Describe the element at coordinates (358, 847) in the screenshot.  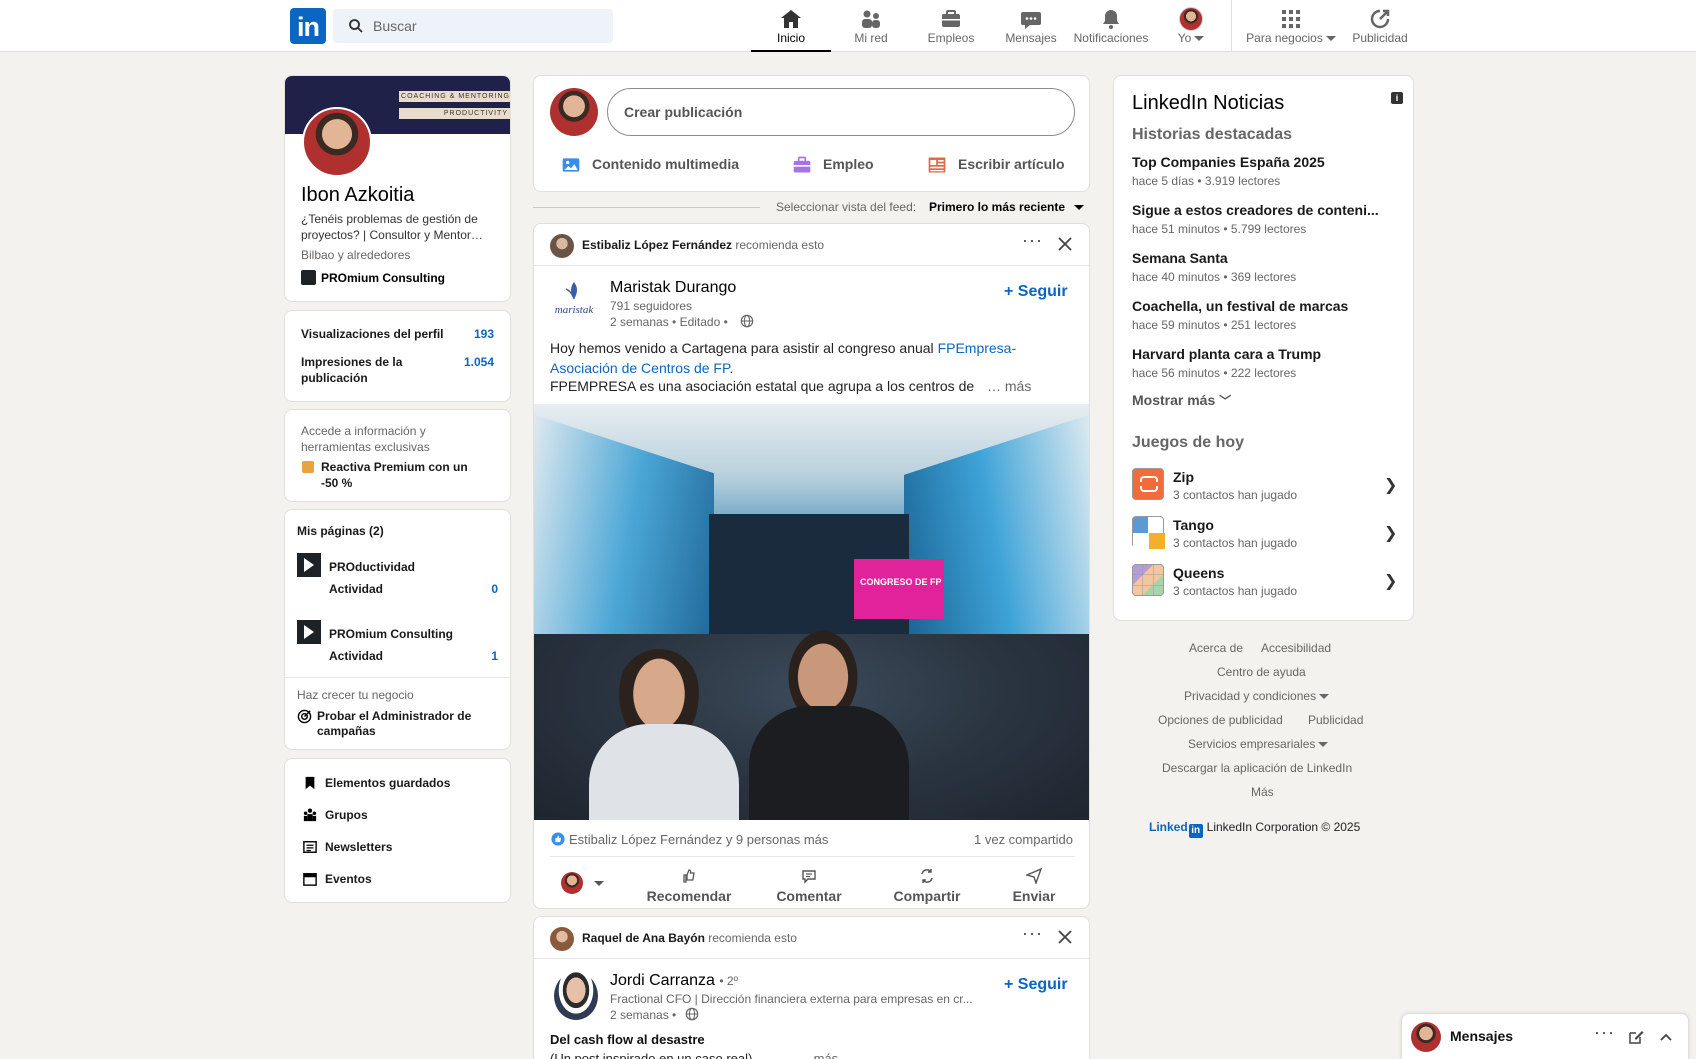
I see `shortcut-newsletters: Newsletters` at that location.